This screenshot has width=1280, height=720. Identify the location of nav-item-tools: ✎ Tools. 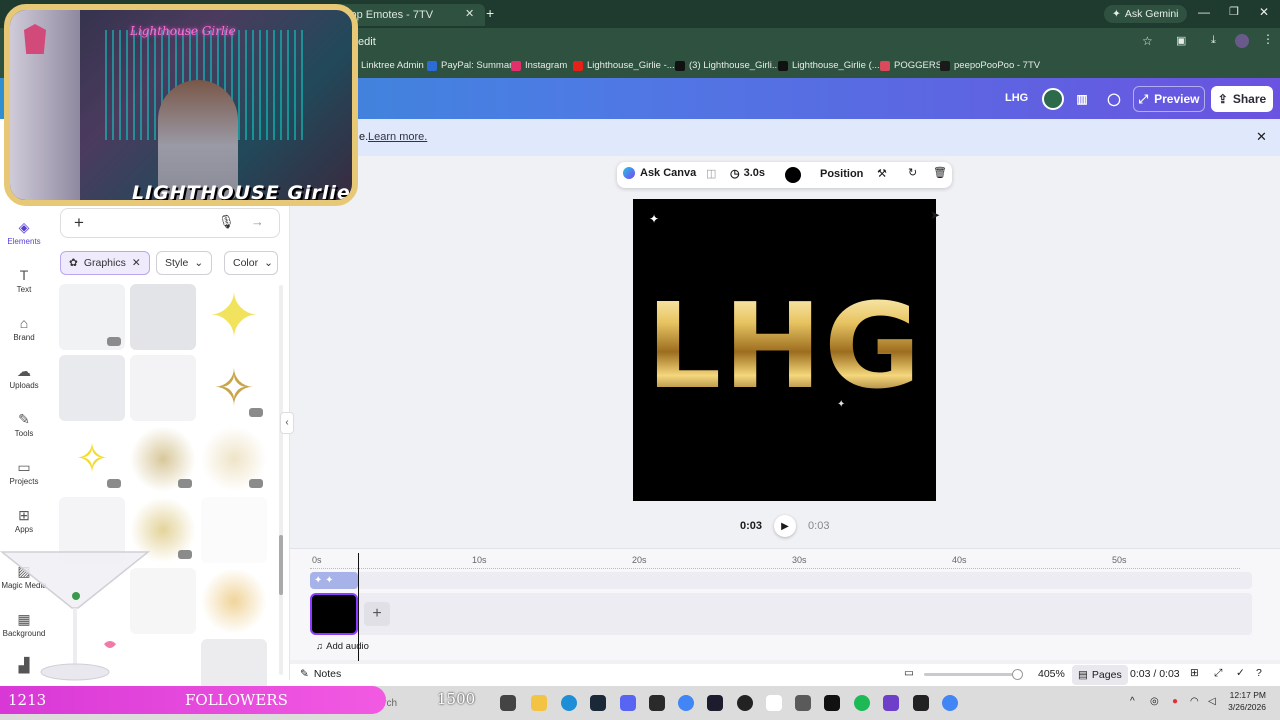
(24, 424).